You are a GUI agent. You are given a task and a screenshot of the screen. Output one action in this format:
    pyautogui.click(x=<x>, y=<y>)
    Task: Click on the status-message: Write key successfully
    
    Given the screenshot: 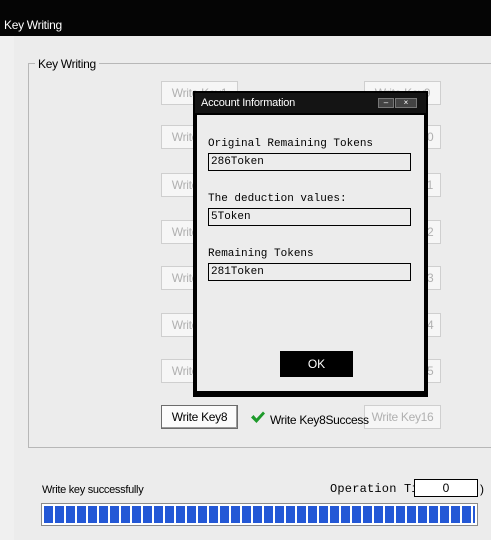 What is the action you would take?
    pyautogui.click(x=93, y=490)
    